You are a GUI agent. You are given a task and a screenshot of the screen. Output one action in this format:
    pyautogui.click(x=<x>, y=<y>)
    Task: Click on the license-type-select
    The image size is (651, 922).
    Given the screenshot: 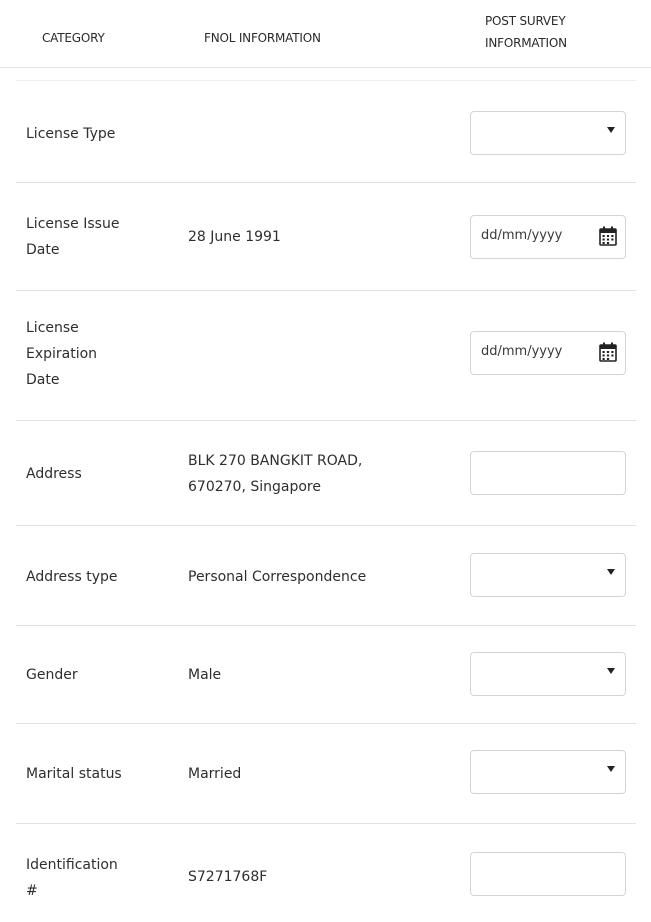 What is the action you would take?
    pyautogui.click(x=548, y=133)
    